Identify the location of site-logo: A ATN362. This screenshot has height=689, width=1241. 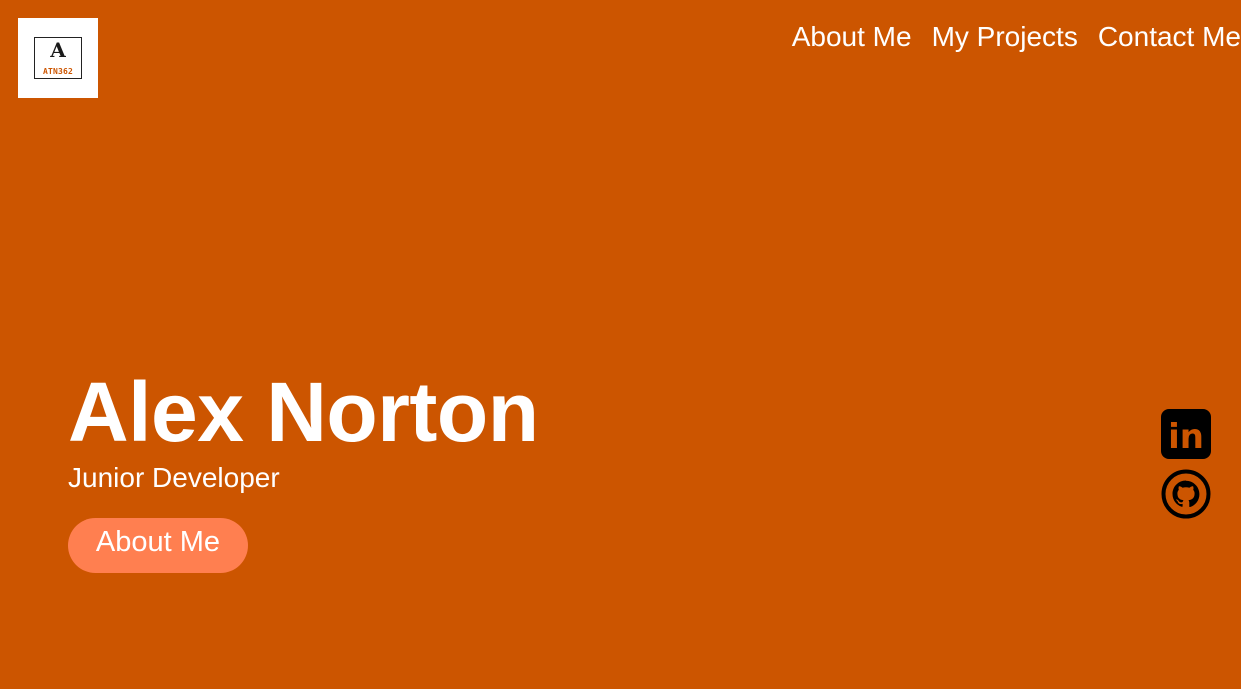
(58, 58).